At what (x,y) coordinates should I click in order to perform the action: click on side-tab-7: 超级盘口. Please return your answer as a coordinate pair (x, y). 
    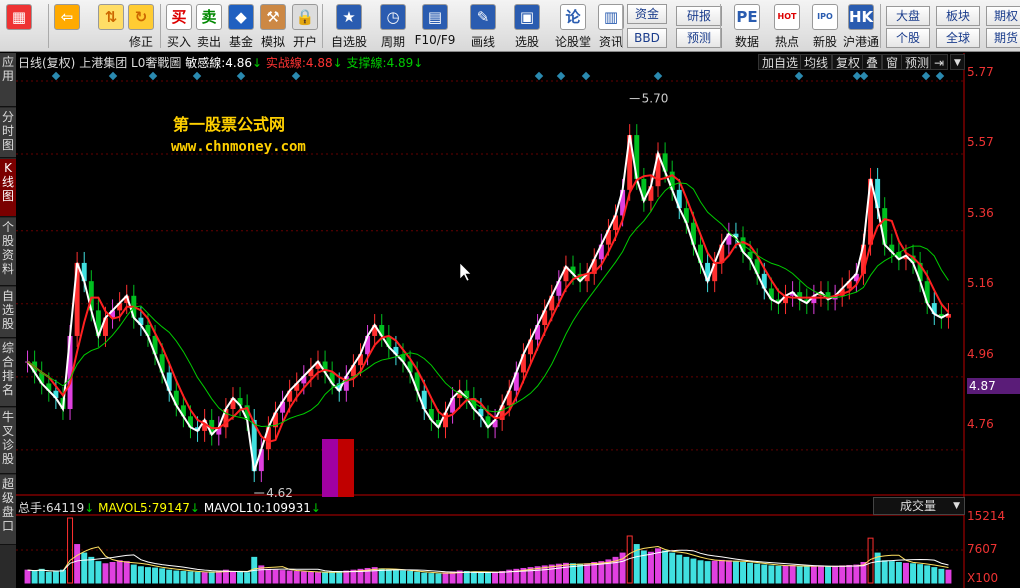
    Looking at the image, I should click on (8, 510).